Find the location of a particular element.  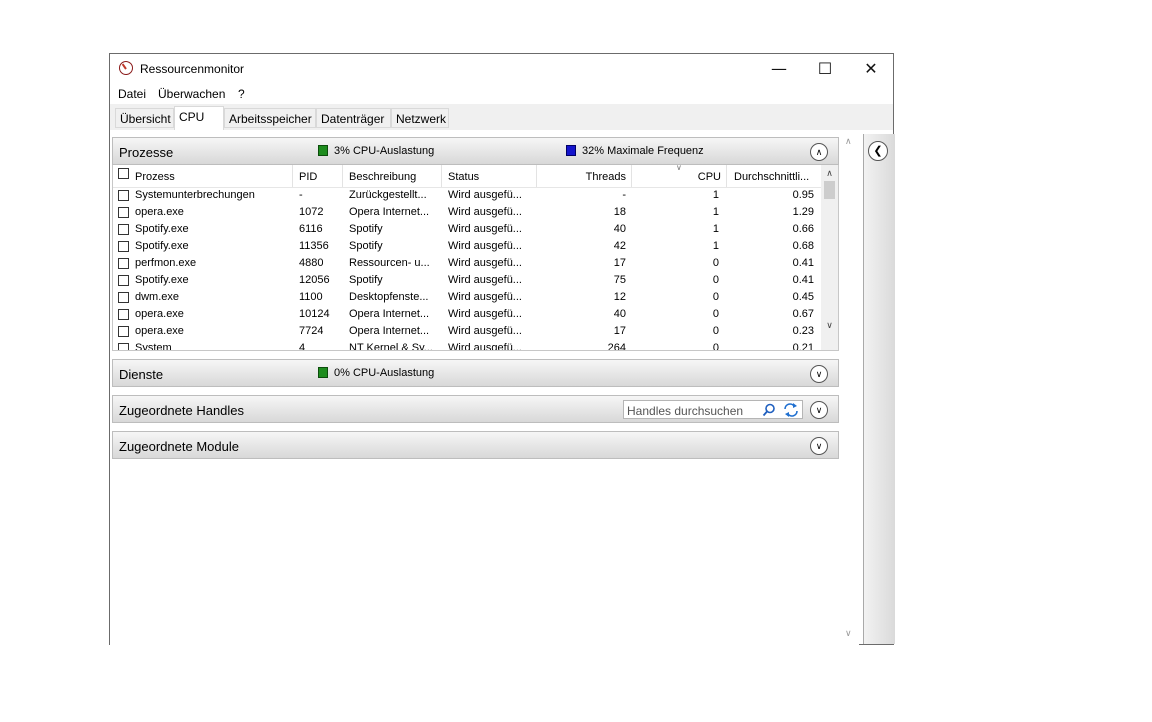

cell-threads: 18 is located at coordinates (619, 212).